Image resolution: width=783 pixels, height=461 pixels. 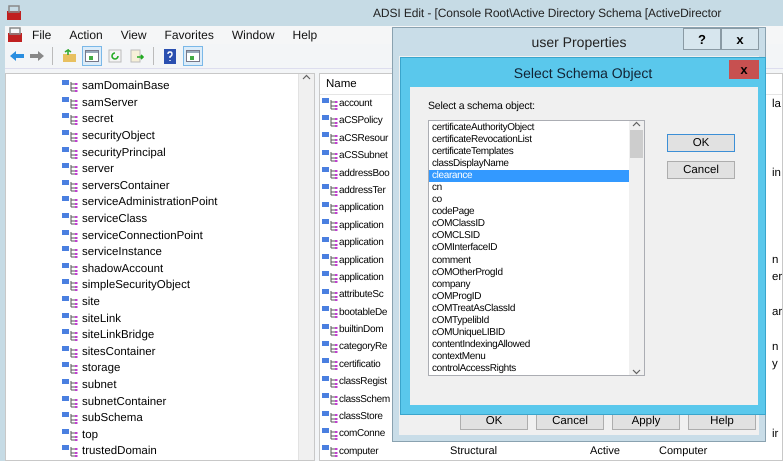 I want to click on tree-item: simpleSecurityObject, so click(x=136, y=285).